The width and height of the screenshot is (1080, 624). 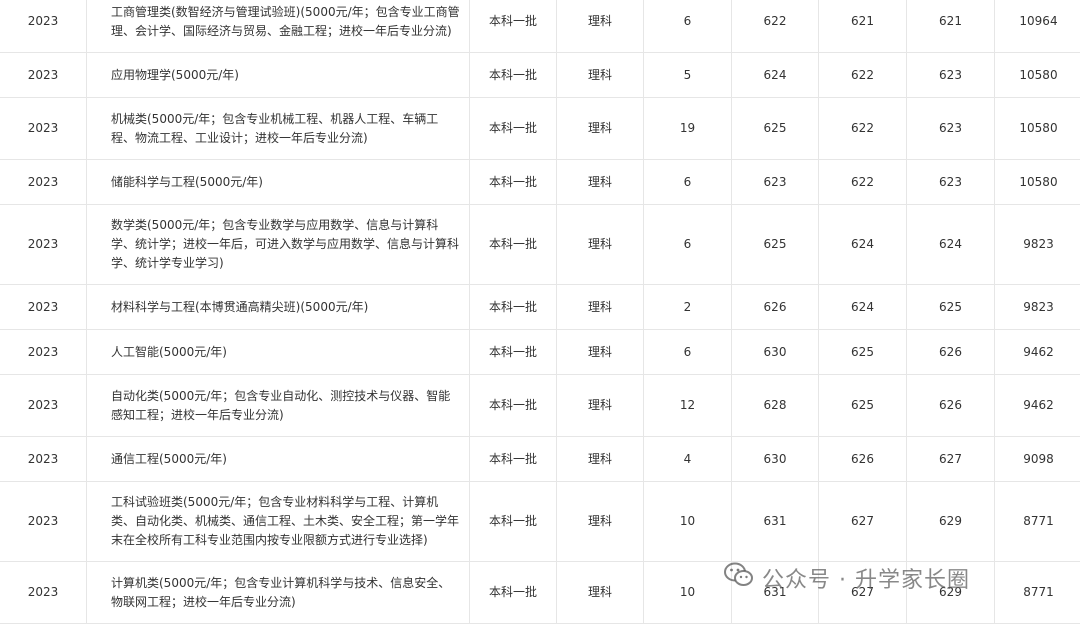 I want to click on major-cell: 应用物理学(5000元/年), so click(x=278, y=75).